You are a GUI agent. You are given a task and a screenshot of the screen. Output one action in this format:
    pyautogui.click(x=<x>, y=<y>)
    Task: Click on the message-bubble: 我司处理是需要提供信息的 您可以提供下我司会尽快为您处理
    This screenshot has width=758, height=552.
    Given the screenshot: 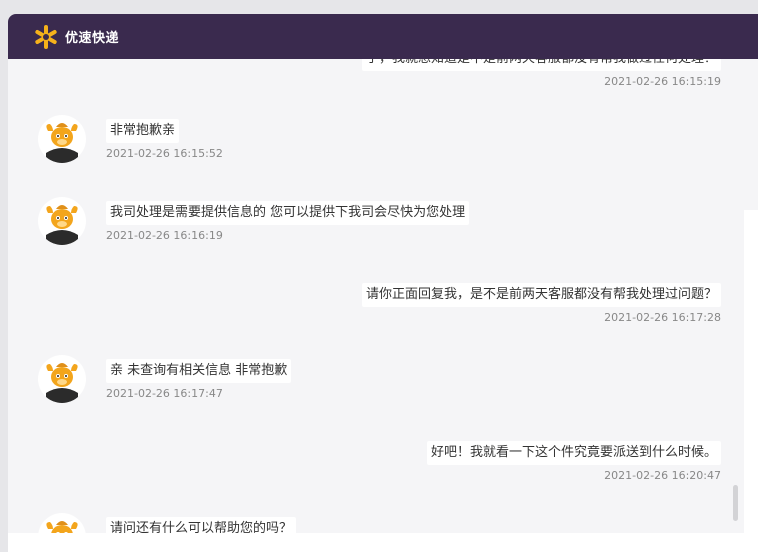 What is the action you would take?
    pyautogui.click(x=288, y=213)
    